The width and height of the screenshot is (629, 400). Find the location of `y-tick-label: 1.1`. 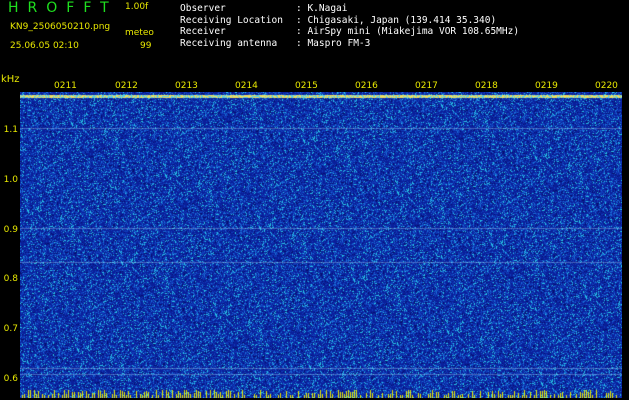

y-tick-label: 1.1 is located at coordinates (10, 130).